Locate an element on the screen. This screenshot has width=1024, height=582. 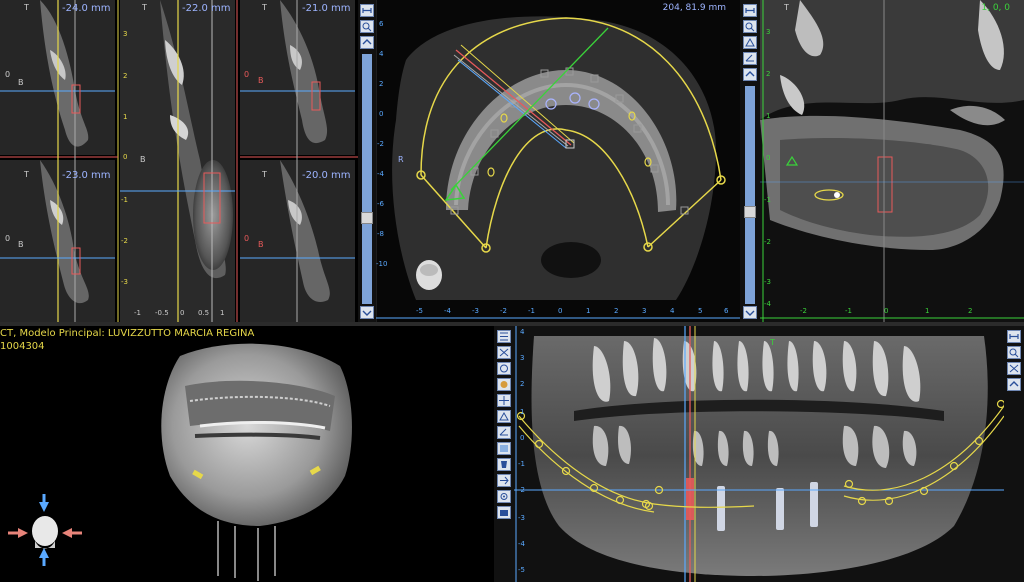
axial-side-marker: R is located at coordinates (401, 159).